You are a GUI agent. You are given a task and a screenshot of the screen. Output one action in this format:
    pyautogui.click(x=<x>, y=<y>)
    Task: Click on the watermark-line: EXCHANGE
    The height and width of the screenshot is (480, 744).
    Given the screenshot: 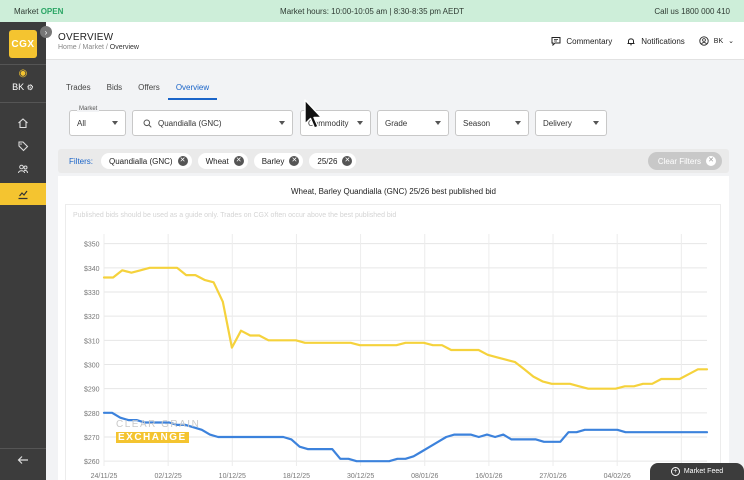 What is the action you would take?
    pyautogui.click(x=152, y=437)
    